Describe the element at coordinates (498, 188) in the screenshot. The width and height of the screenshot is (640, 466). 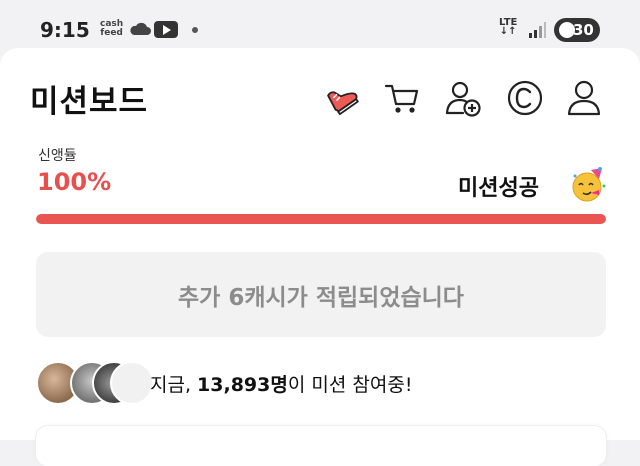
I see `mission-success-label: 미션성공` at that location.